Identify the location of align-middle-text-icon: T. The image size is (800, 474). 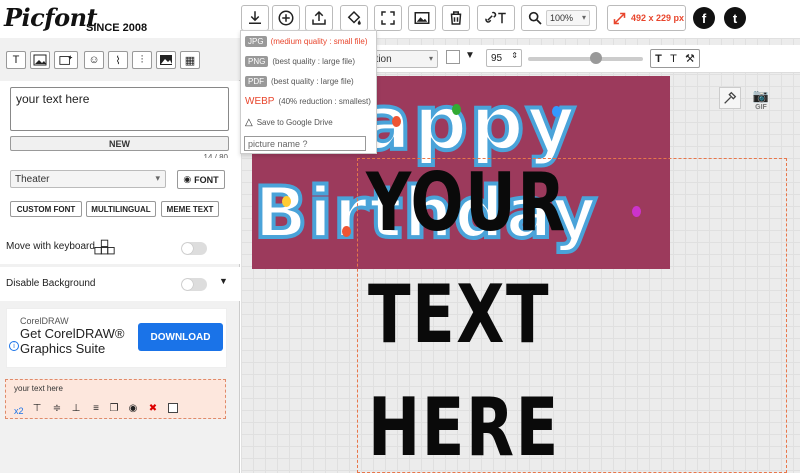
(673, 59).